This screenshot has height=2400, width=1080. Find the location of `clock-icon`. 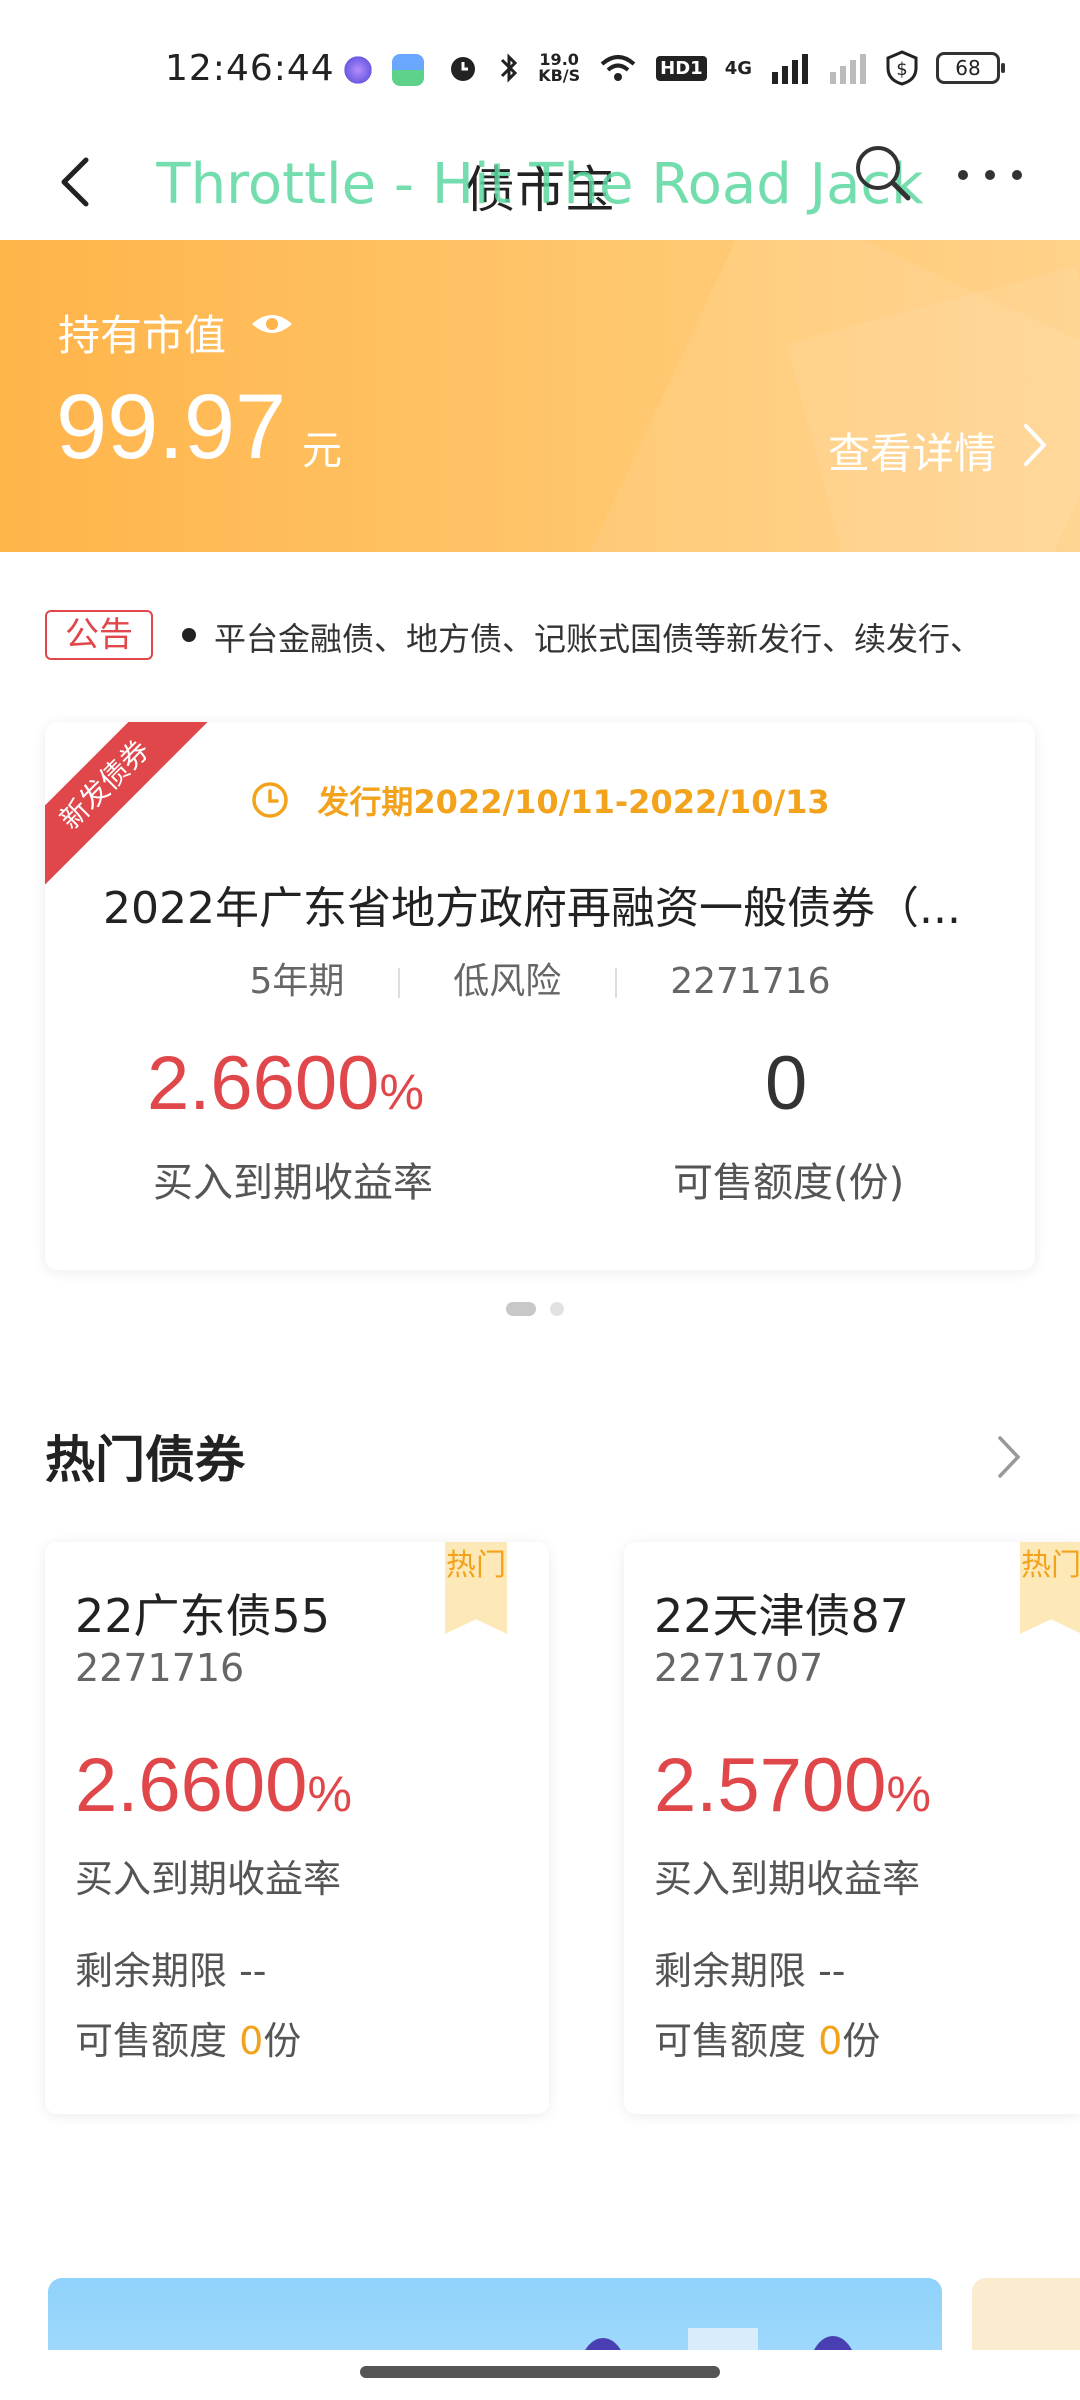

clock-icon is located at coordinates (270, 800).